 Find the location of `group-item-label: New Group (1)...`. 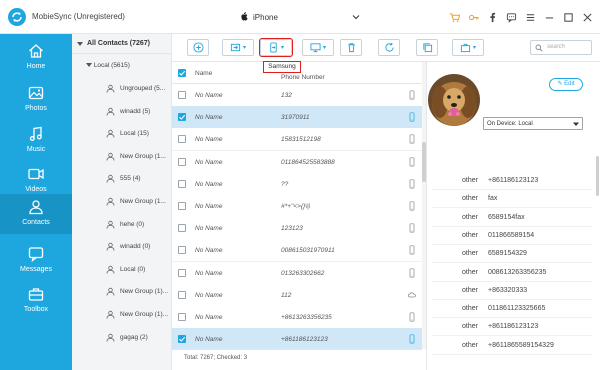

group-item-label: New Group (1)... is located at coordinates (144, 314).